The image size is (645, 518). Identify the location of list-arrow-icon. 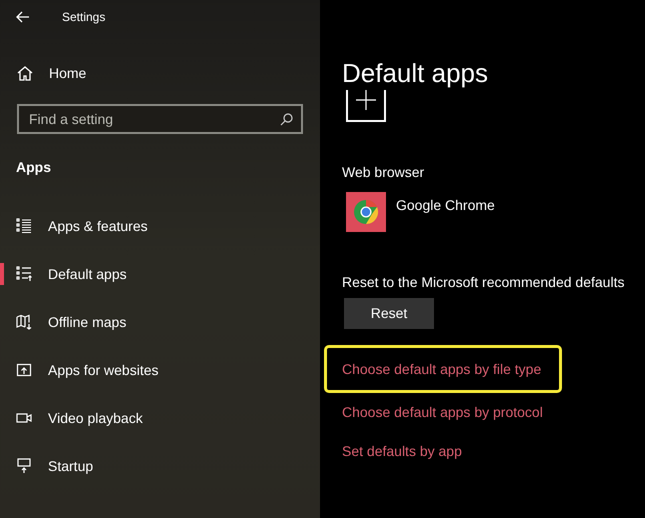
(24, 274).